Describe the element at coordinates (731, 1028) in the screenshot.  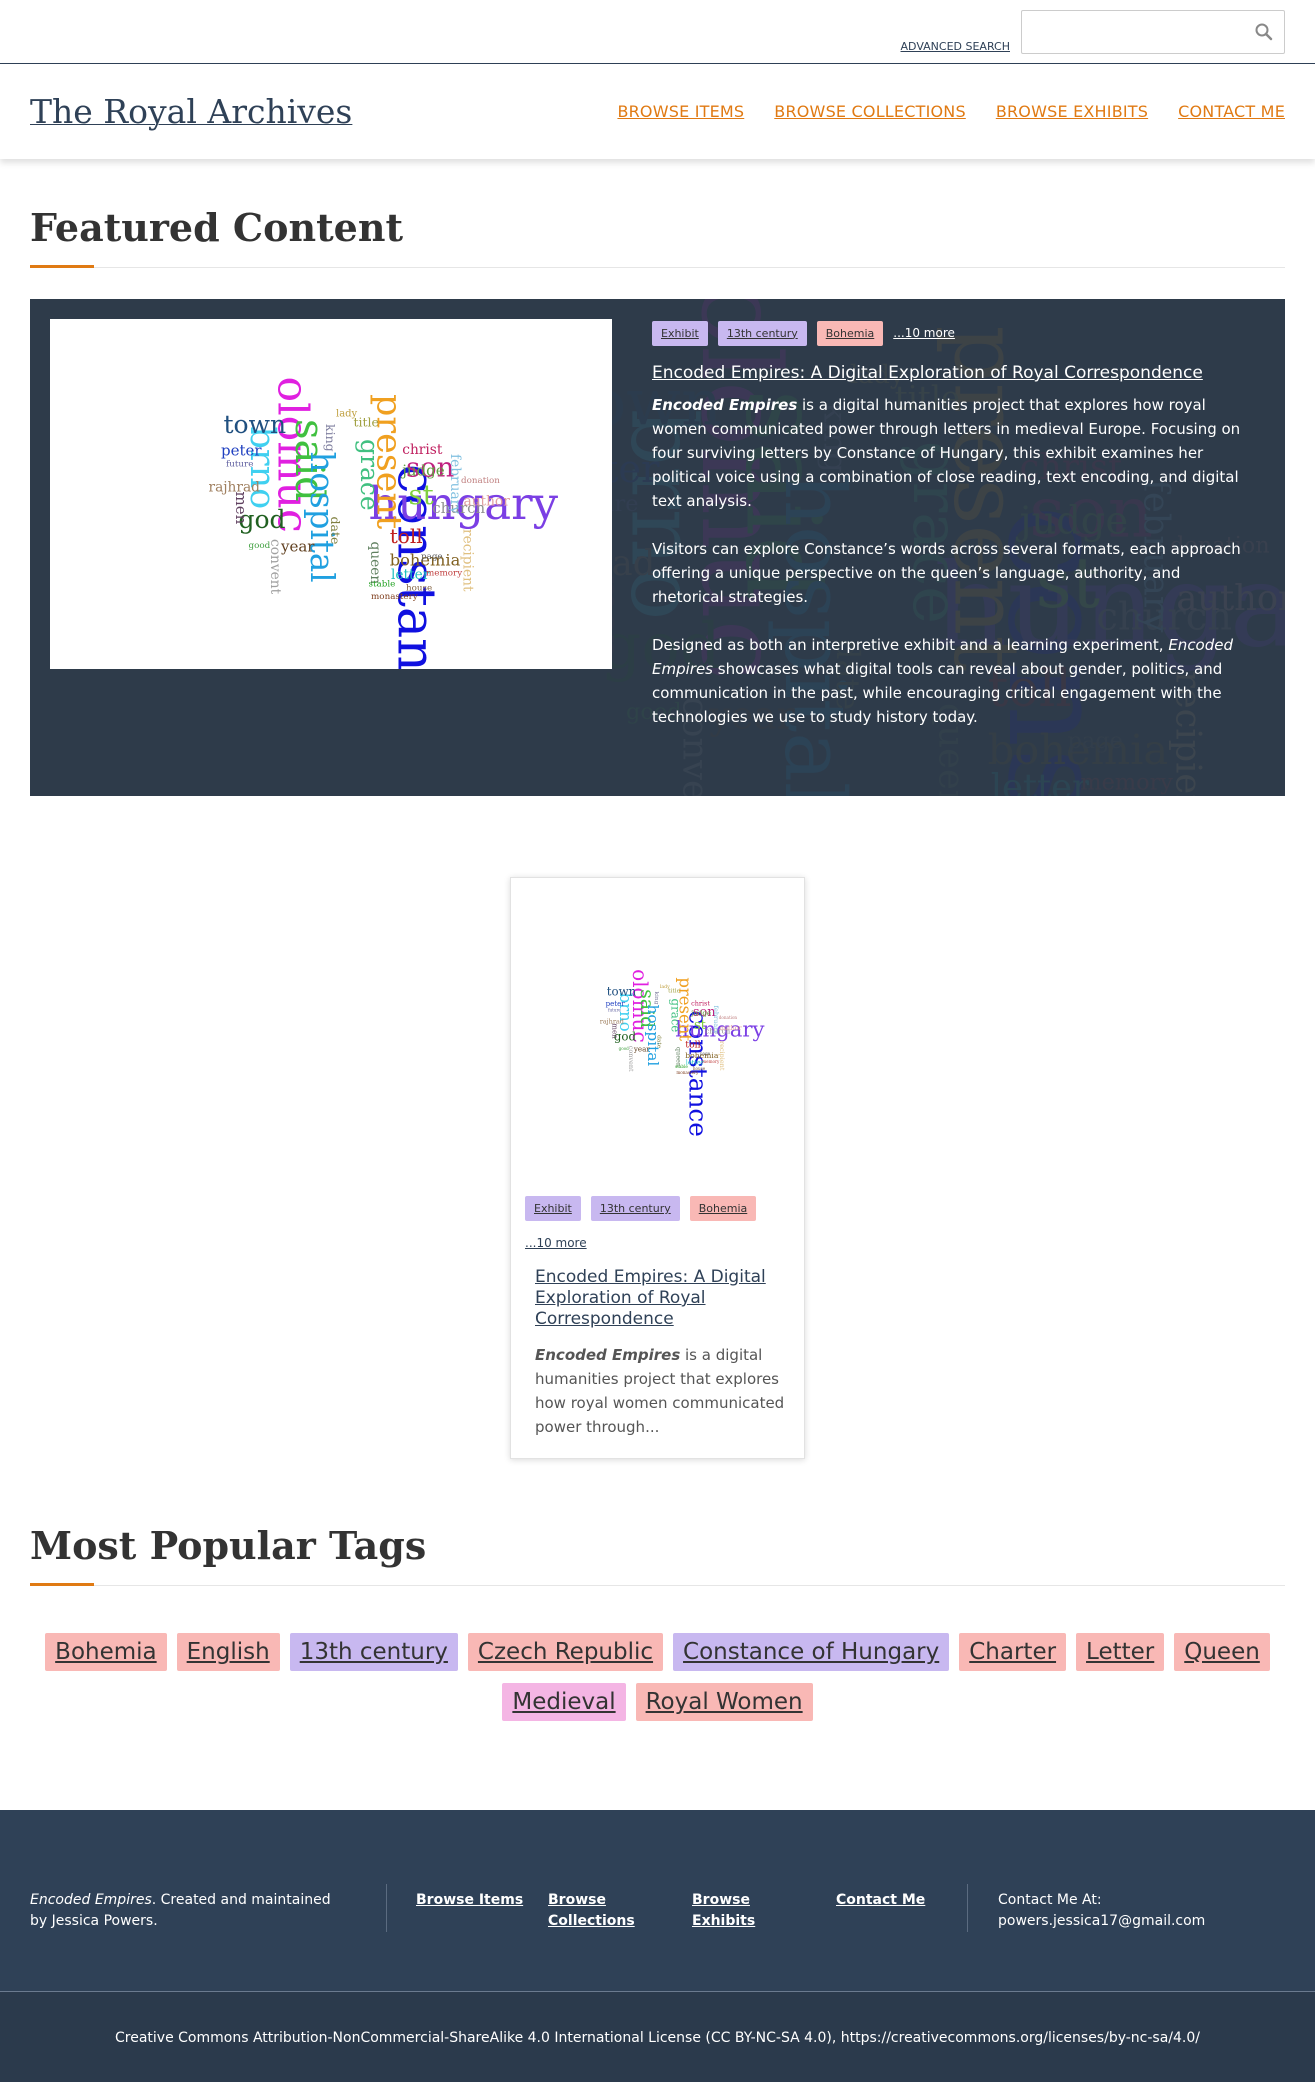
I see `wordcloud-word: author` at that location.